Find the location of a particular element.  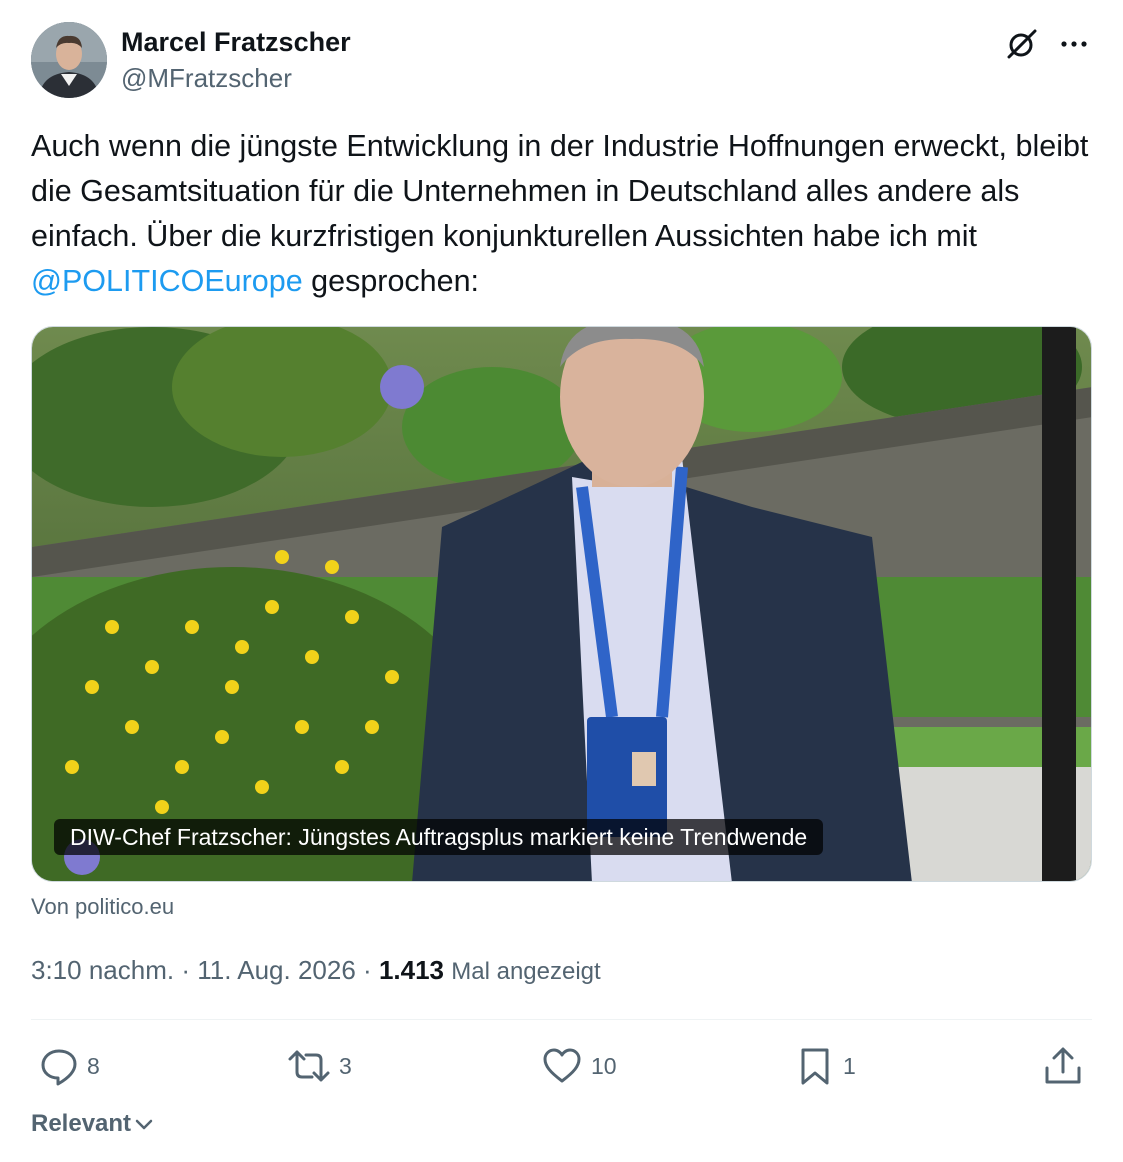

repost-button: 3 is located at coordinates (319, 1066).